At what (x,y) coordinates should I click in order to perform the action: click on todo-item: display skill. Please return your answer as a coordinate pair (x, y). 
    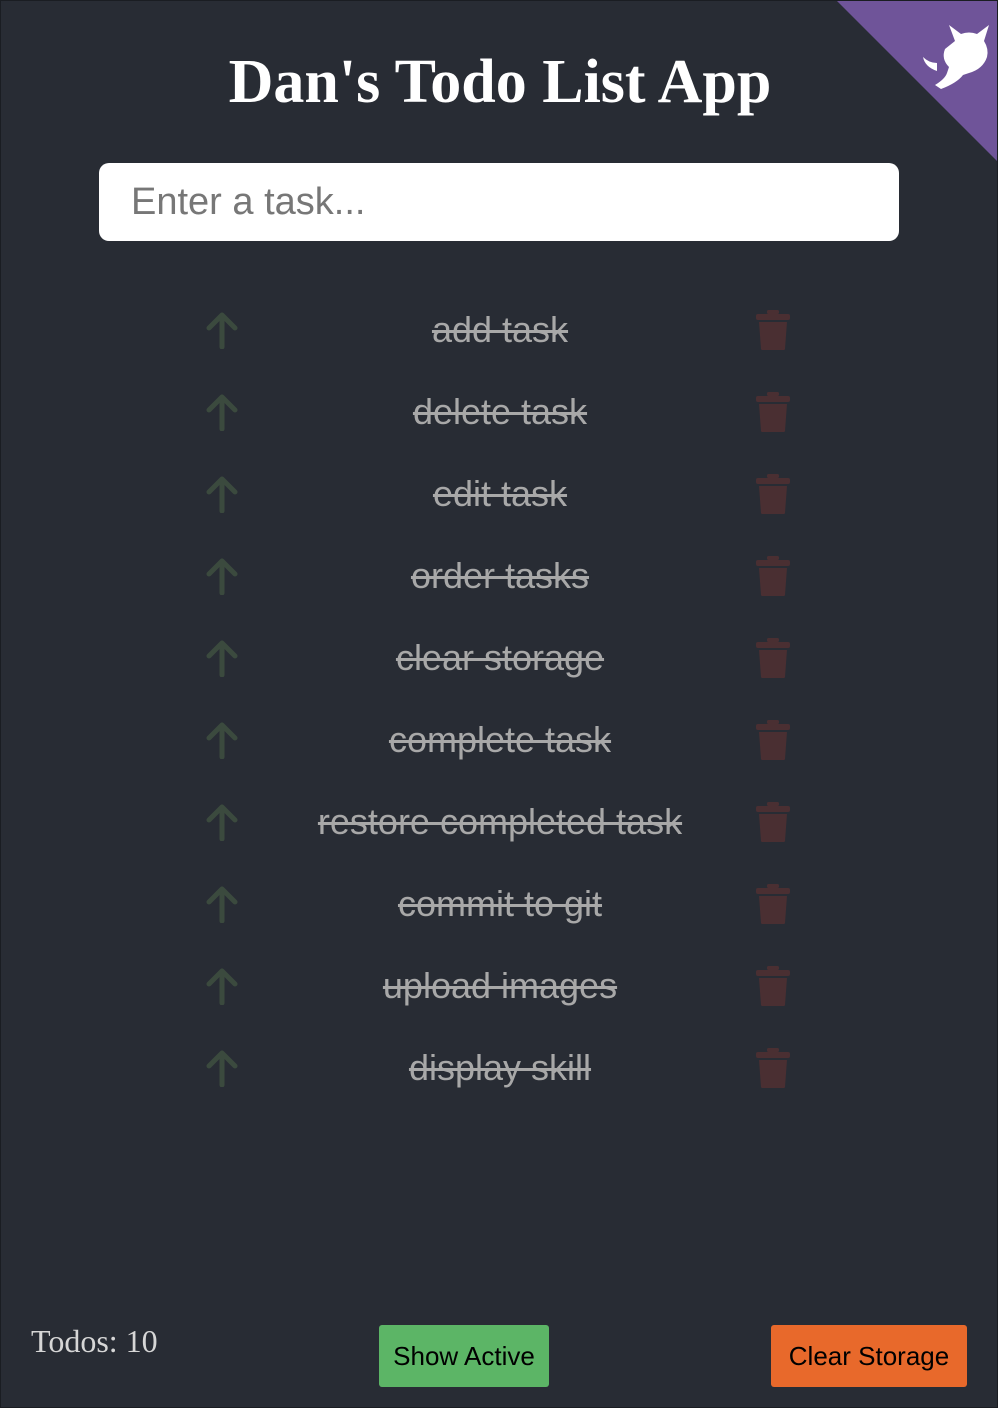
    Looking at the image, I should click on (499, 1068).